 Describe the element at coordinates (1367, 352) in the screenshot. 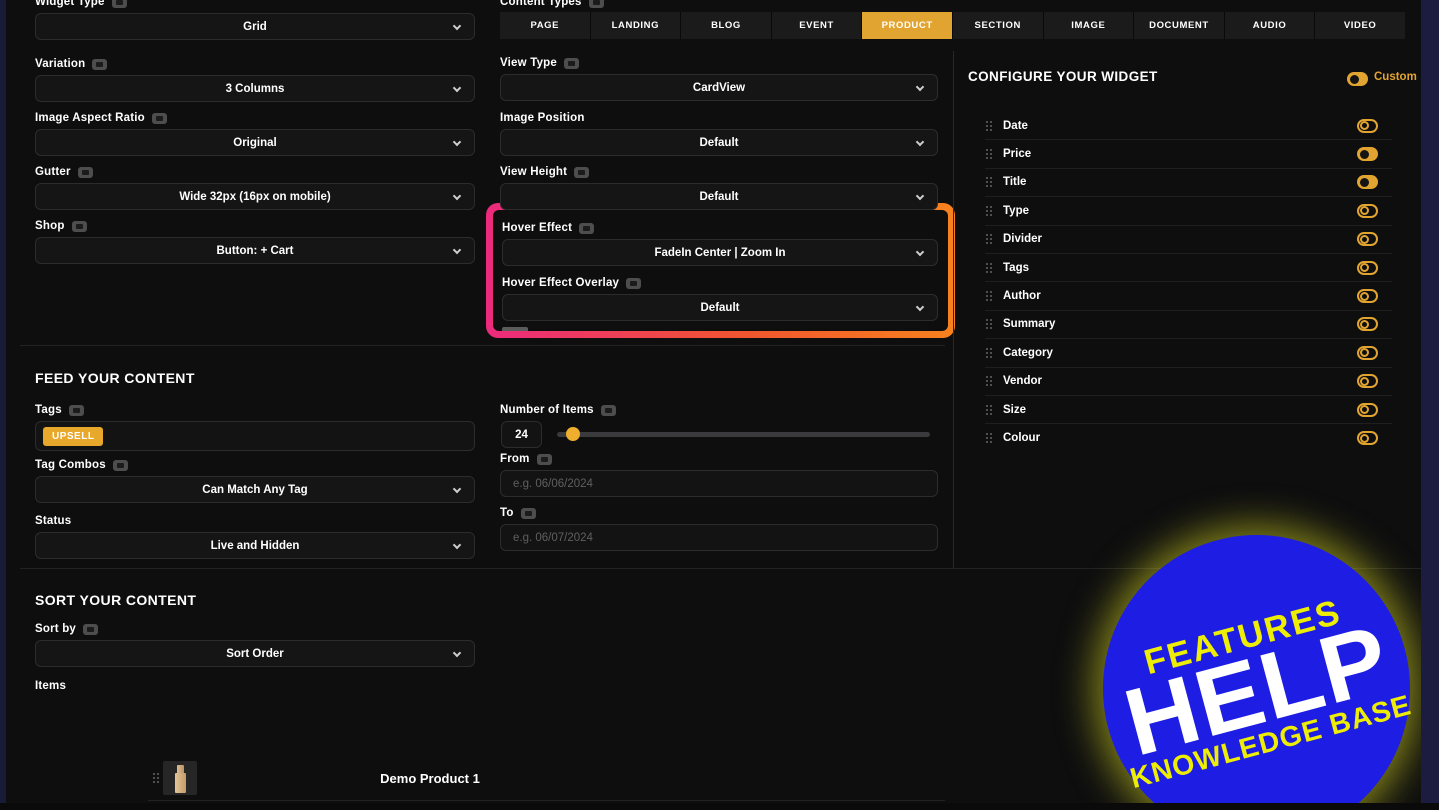

I see `category-toggle` at that location.